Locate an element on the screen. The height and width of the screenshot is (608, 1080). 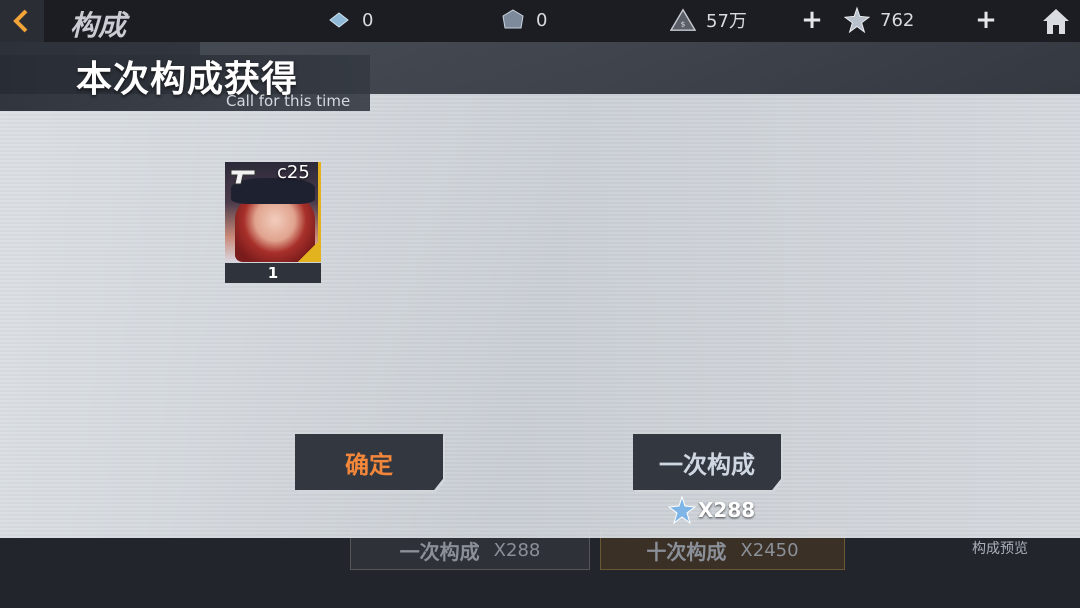
mech-gem-icon is located at coordinates (513, 20).